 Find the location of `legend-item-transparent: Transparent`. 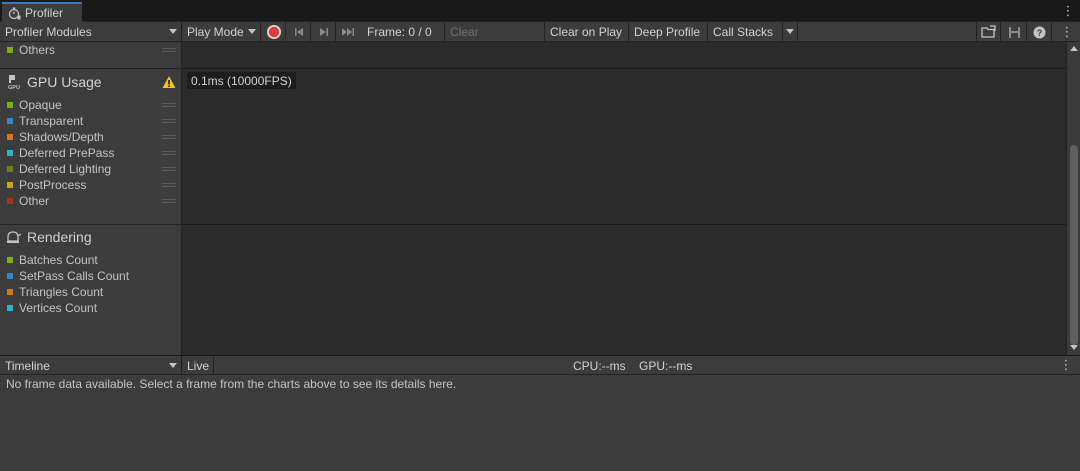

legend-item-transparent: Transparent is located at coordinates (45, 121).